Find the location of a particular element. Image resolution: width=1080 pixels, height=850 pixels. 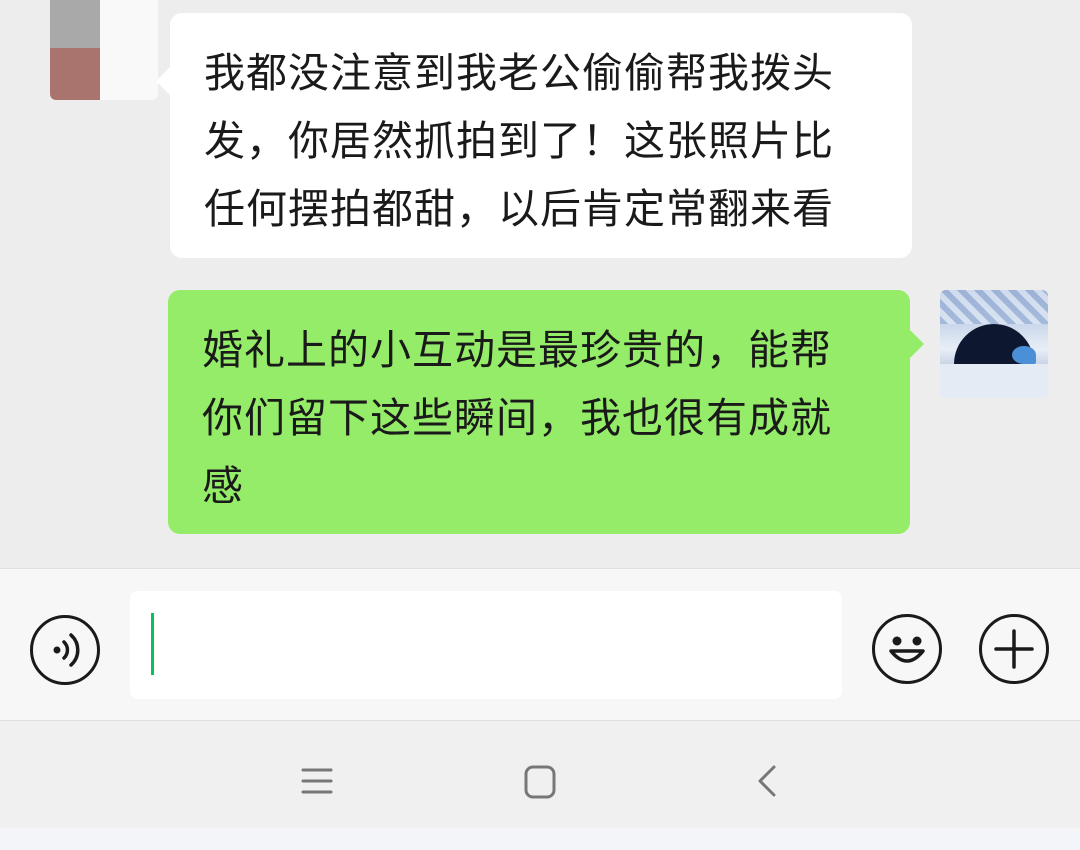

voice-input-icon is located at coordinates (66, 650).